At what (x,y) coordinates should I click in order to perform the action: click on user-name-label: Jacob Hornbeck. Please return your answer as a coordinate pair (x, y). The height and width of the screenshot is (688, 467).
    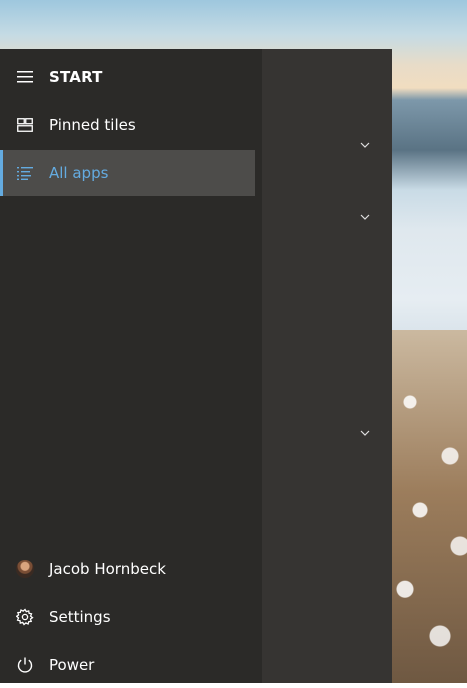
    Looking at the image, I should click on (107, 569).